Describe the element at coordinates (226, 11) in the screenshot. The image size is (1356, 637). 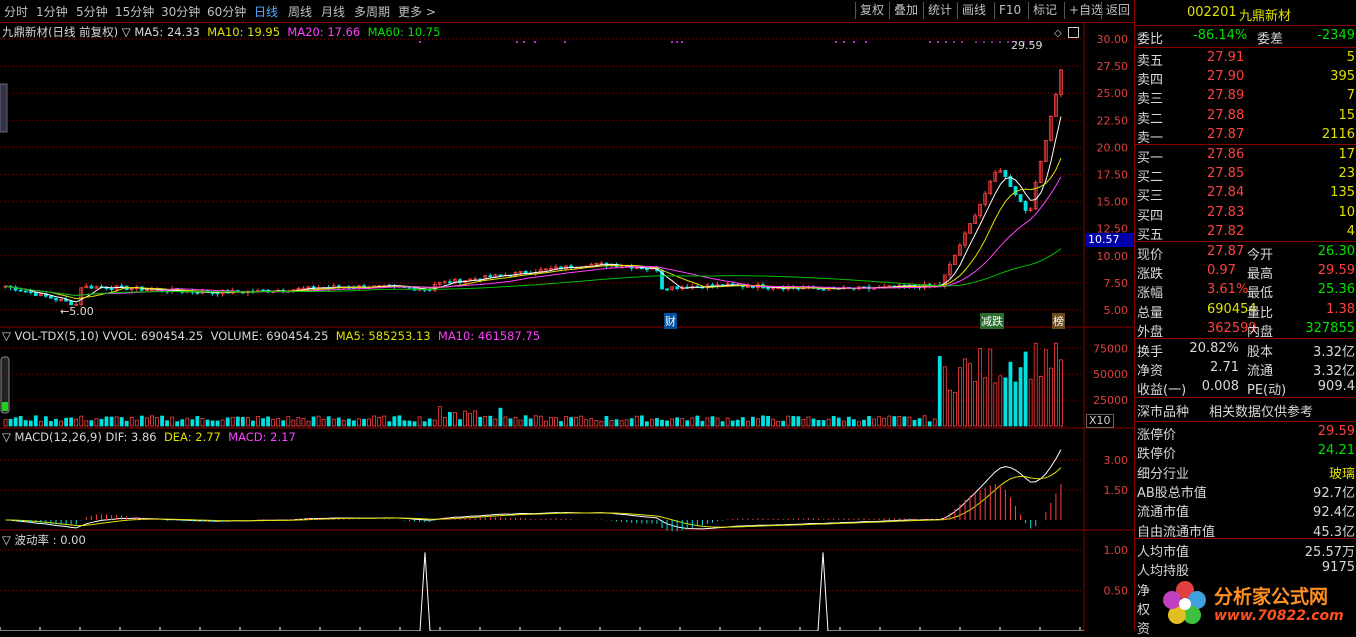
I see `period-tab-60min: 60分钟` at that location.